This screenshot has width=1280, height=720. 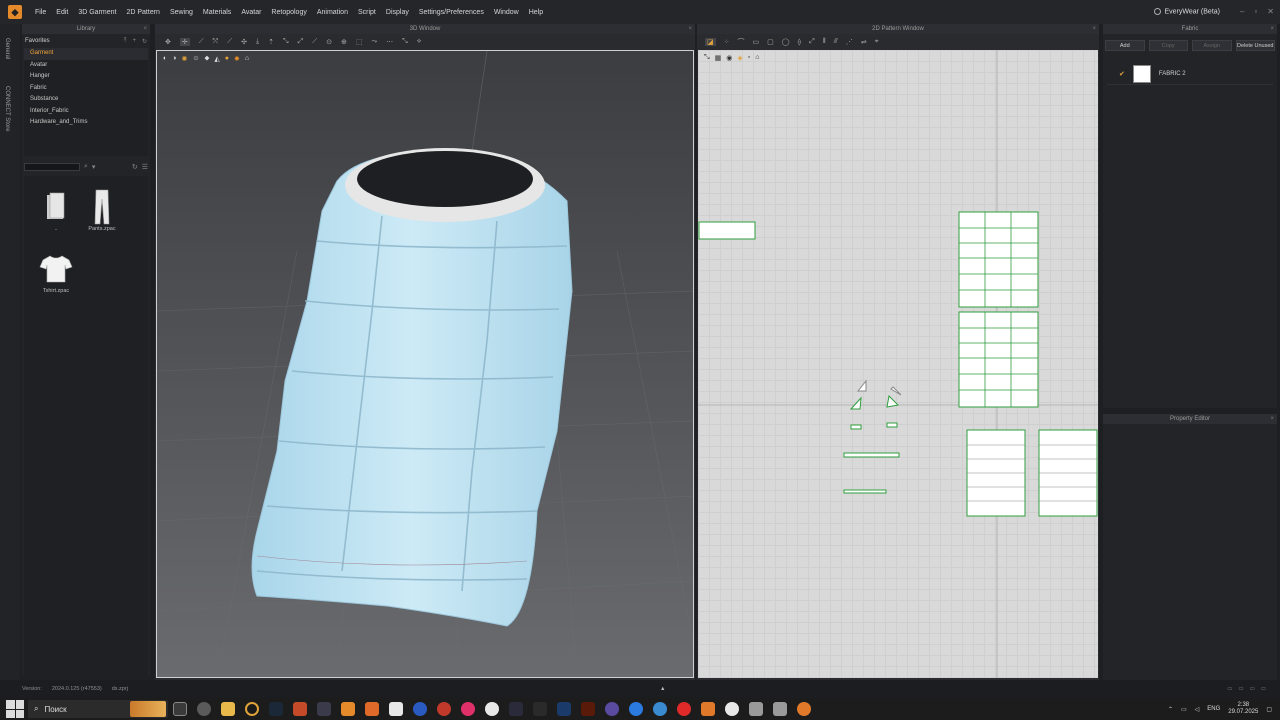 I want to click on menu-materials: Materials, so click(x=217, y=12).